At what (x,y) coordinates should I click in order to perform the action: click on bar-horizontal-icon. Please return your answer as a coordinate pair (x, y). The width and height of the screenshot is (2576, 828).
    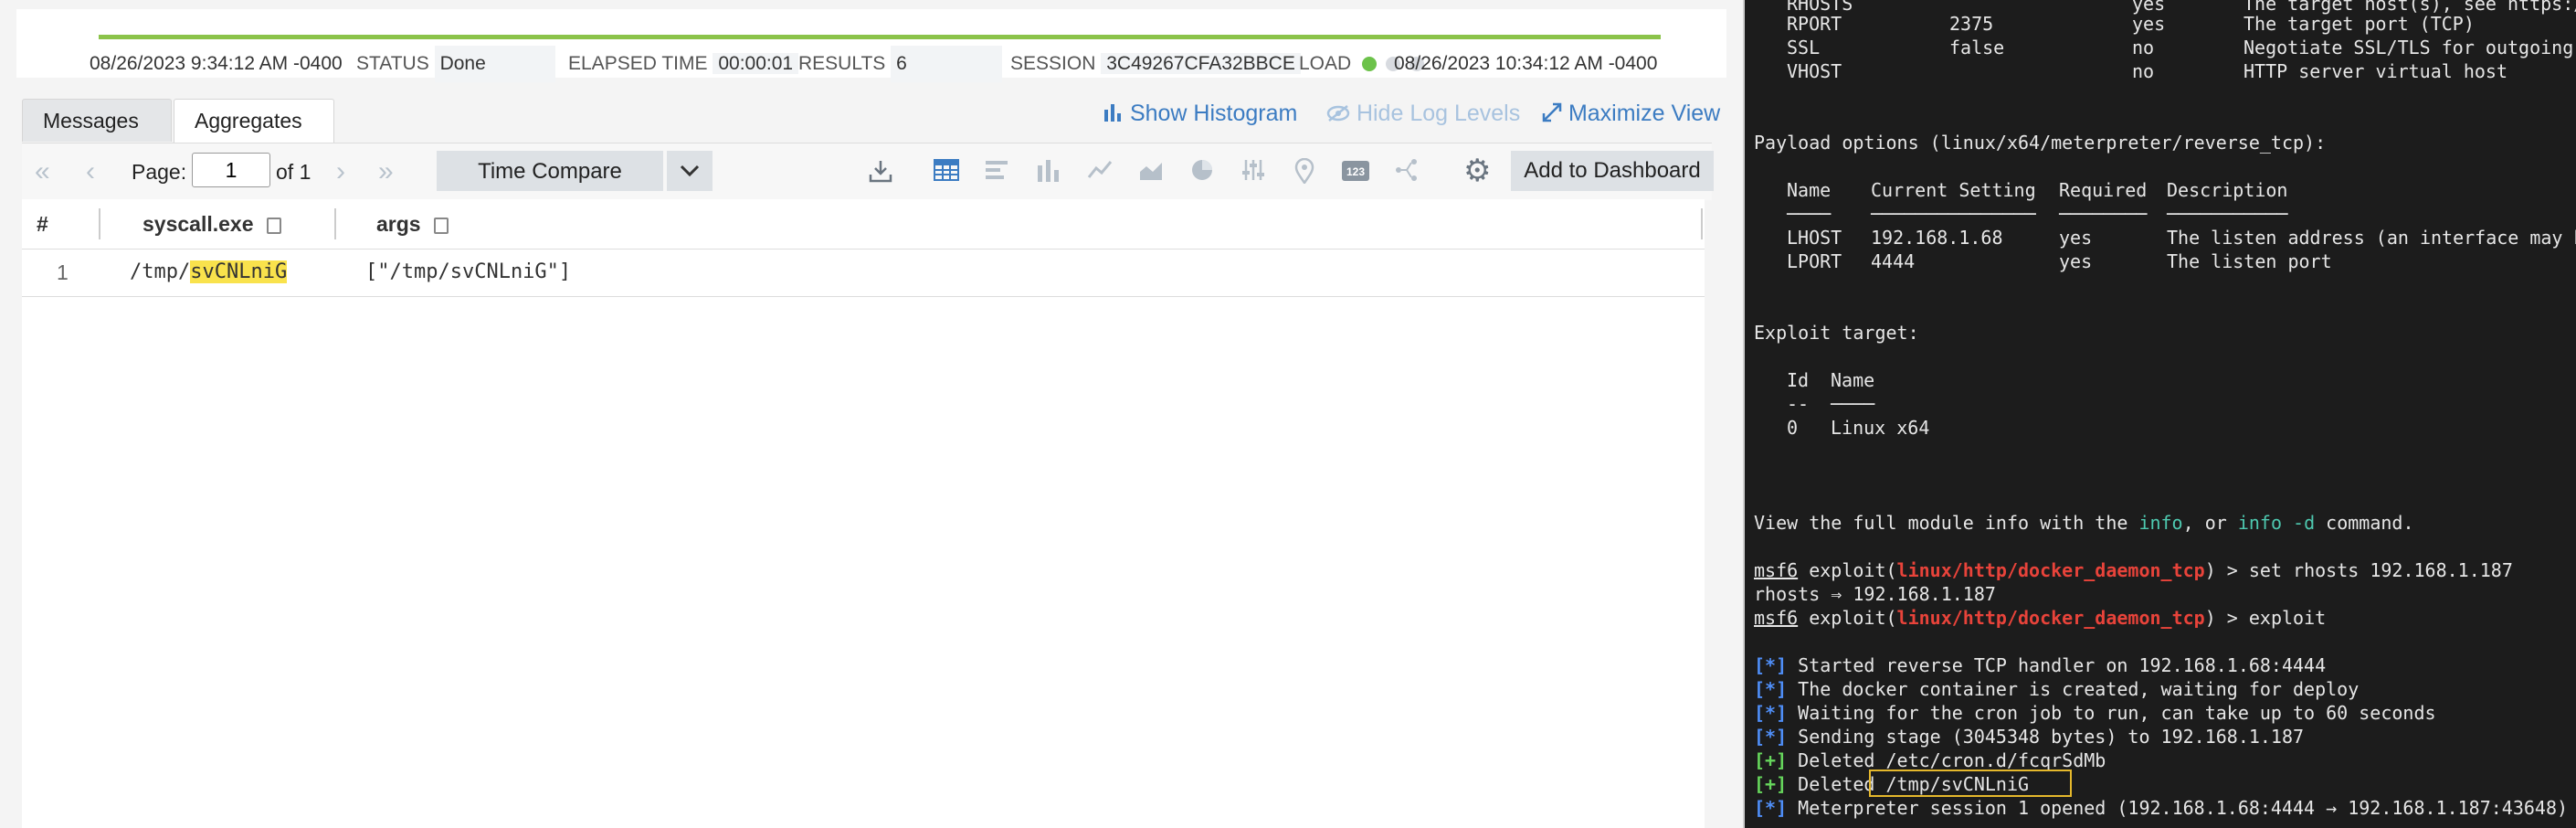
    Looking at the image, I should click on (998, 172).